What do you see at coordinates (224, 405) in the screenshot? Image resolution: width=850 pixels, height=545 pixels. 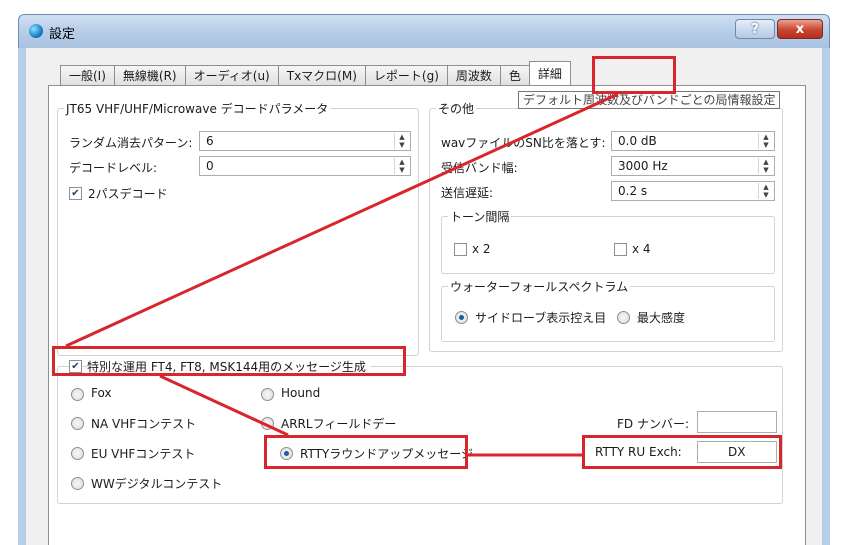 I see `annotation-line-checkbox-to-rtty` at bounding box center [224, 405].